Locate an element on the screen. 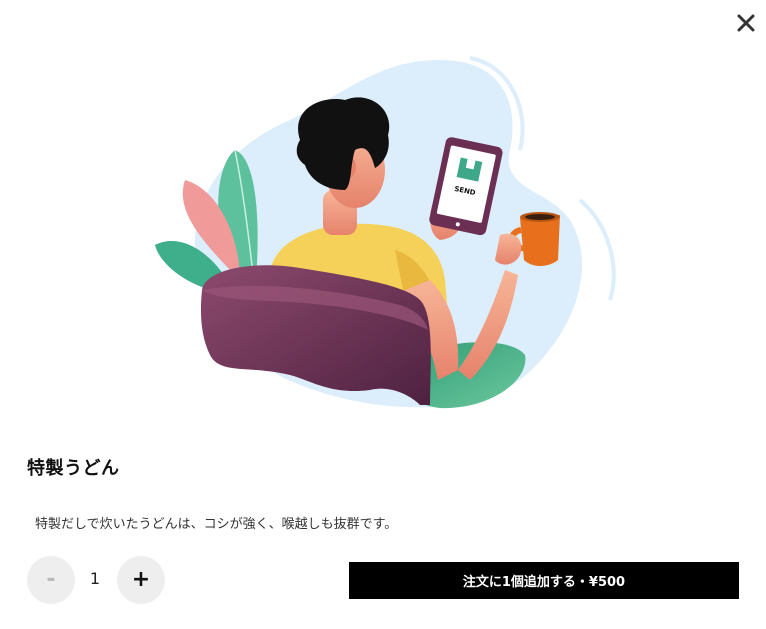 This screenshot has height=629, width=766. quantity-value: 1 is located at coordinates (95, 578).